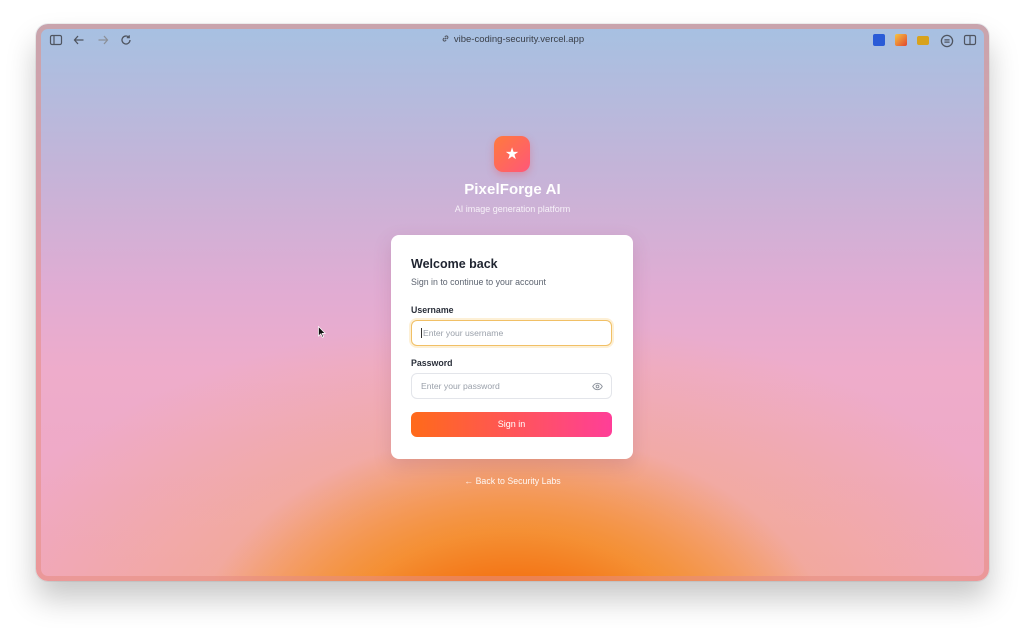 The height and width of the screenshot is (628, 1024). I want to click on url-text: vibe-coding-security.vercel.app, so click(519, 39).